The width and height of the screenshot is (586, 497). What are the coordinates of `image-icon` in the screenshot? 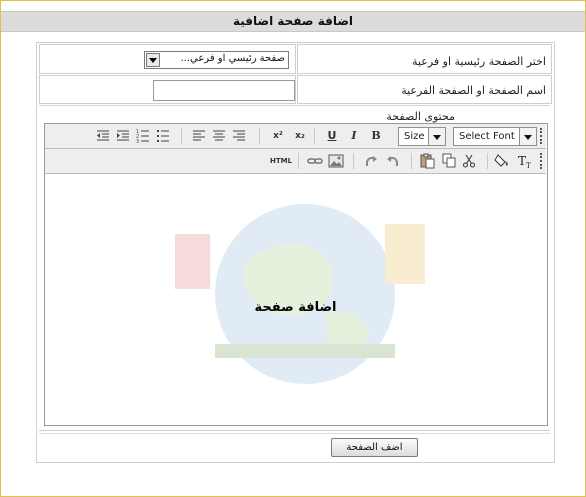 It's located at (336, 161).